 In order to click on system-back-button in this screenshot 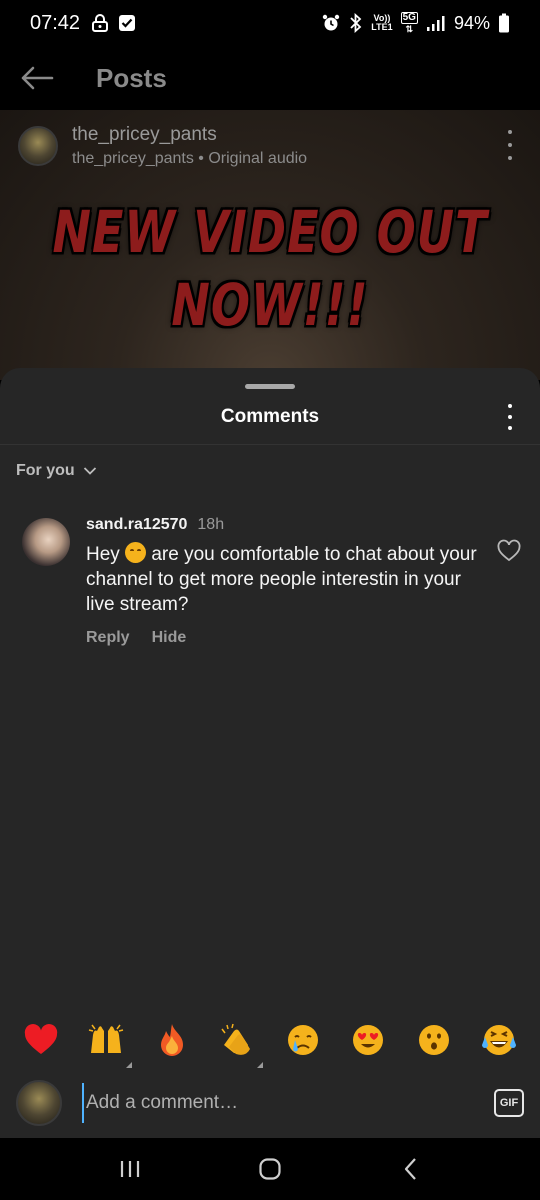, I will do `click(410, 1169)`.